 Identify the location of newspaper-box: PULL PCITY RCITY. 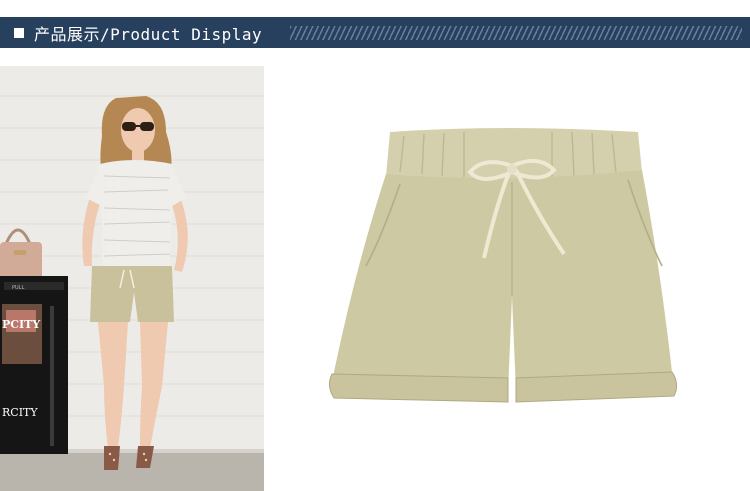
(34, 365).